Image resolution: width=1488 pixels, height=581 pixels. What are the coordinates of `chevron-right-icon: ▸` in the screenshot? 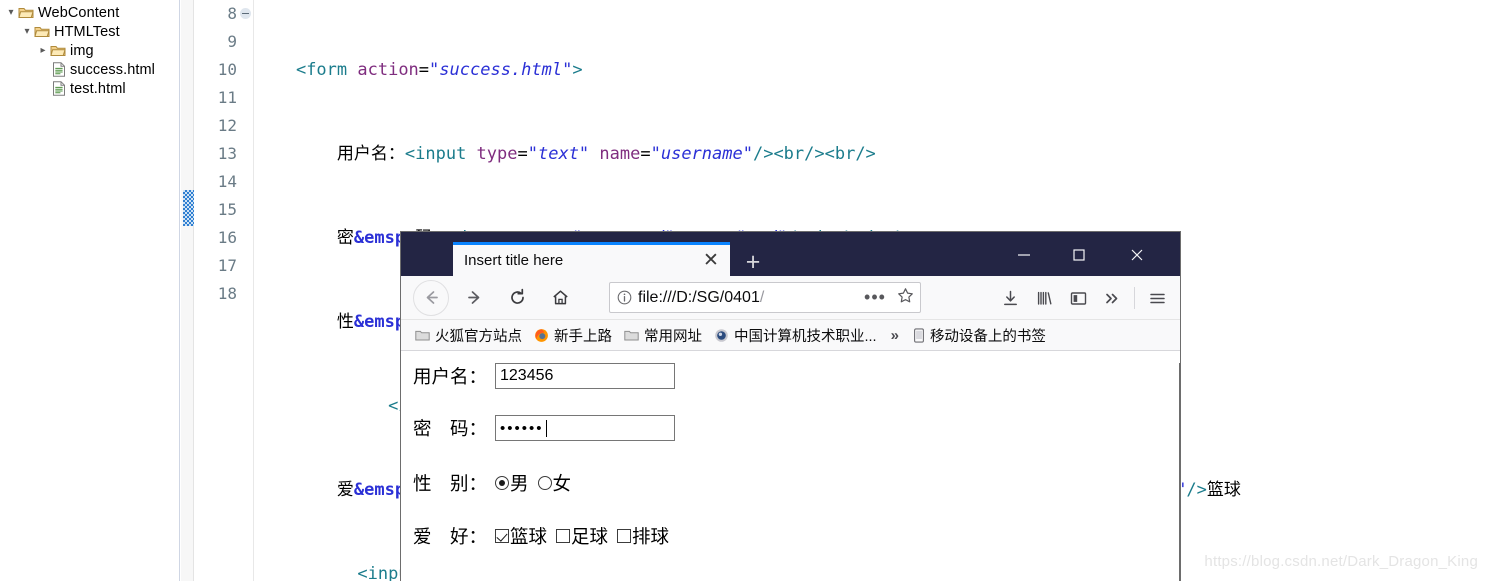 It's located at (43, 50).